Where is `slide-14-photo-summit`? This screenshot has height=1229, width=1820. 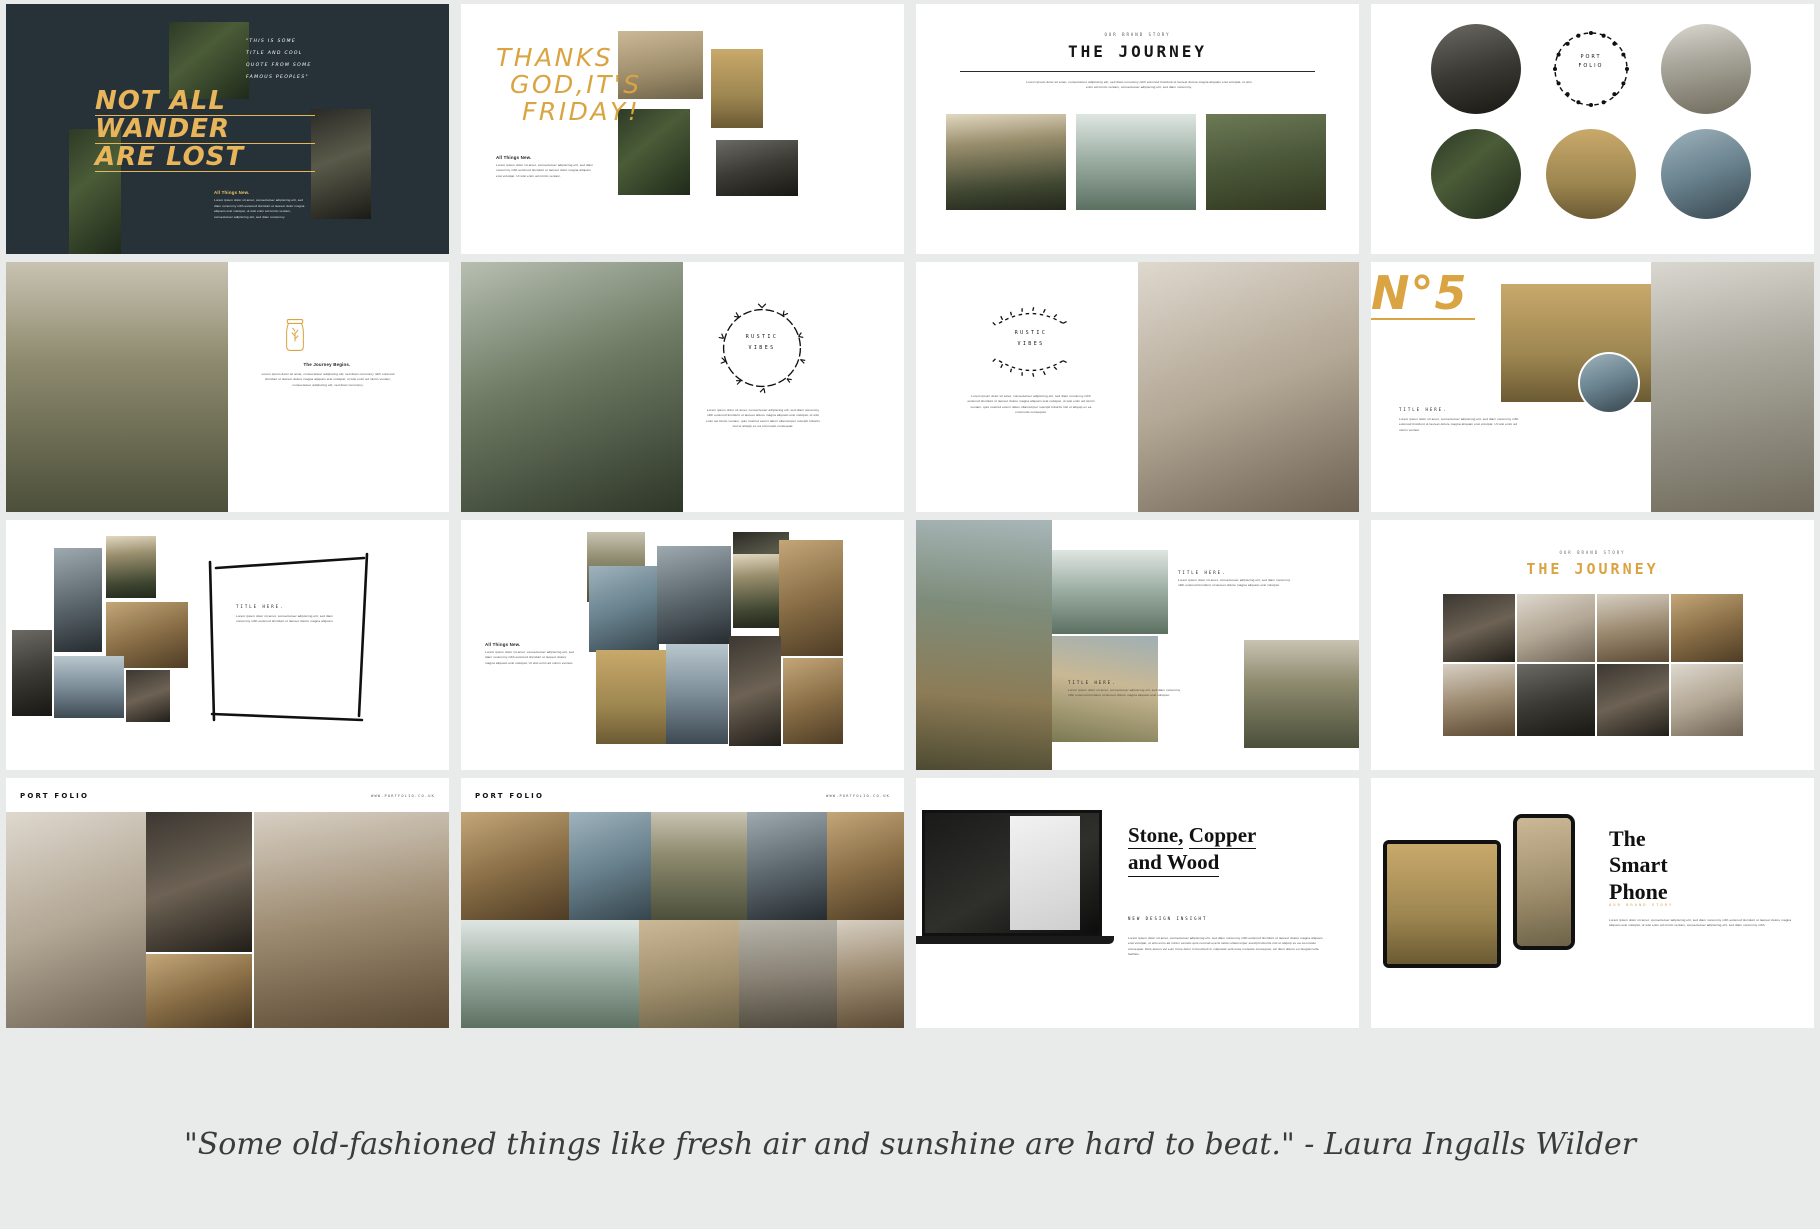
slide-14-photo-summit is located at coordinates (699, 866).